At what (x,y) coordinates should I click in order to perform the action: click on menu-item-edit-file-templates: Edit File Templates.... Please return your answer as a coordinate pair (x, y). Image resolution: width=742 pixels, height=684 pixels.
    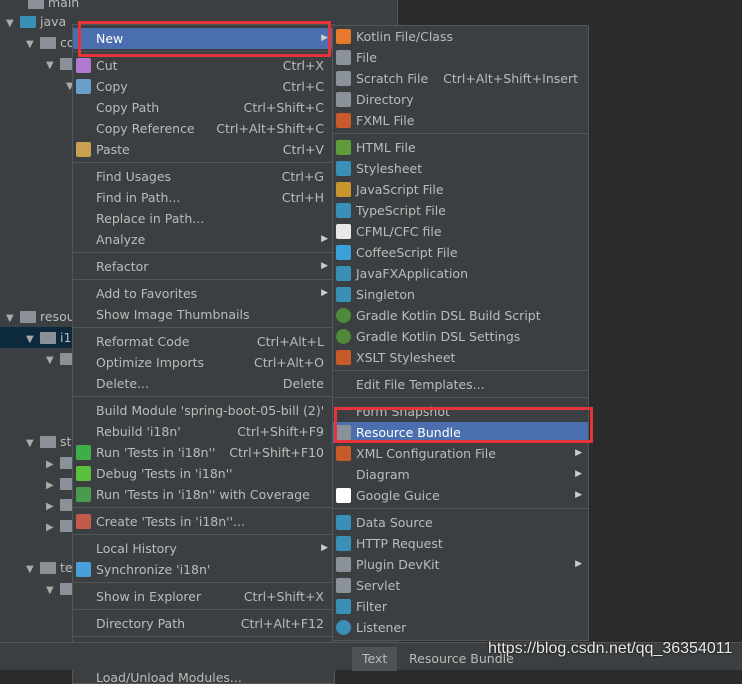
    Looking at the image, I should click on (460, 384).